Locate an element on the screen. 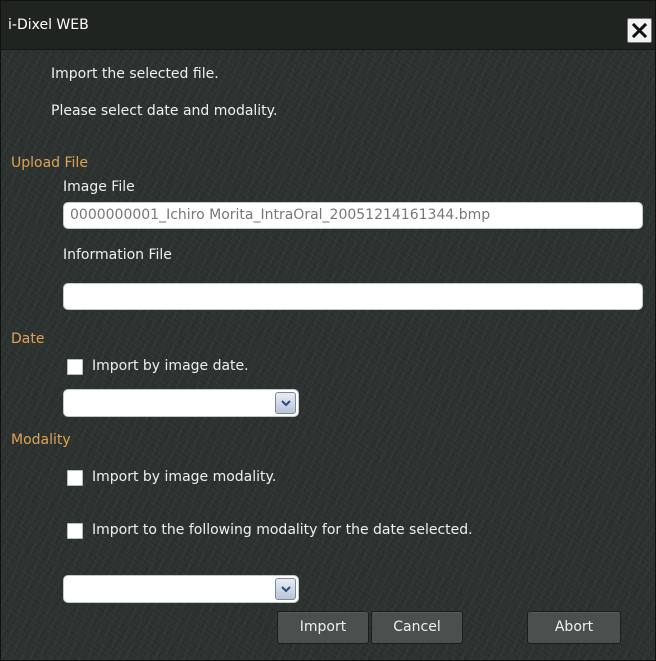  close-button is located at coordinates (639, 30).